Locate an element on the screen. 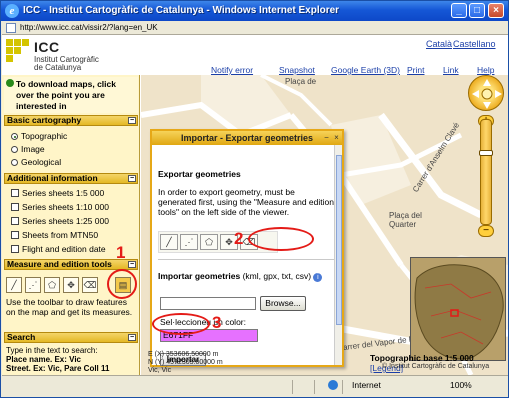  dialog-close-icon: × is located at coordinates (336, 137).